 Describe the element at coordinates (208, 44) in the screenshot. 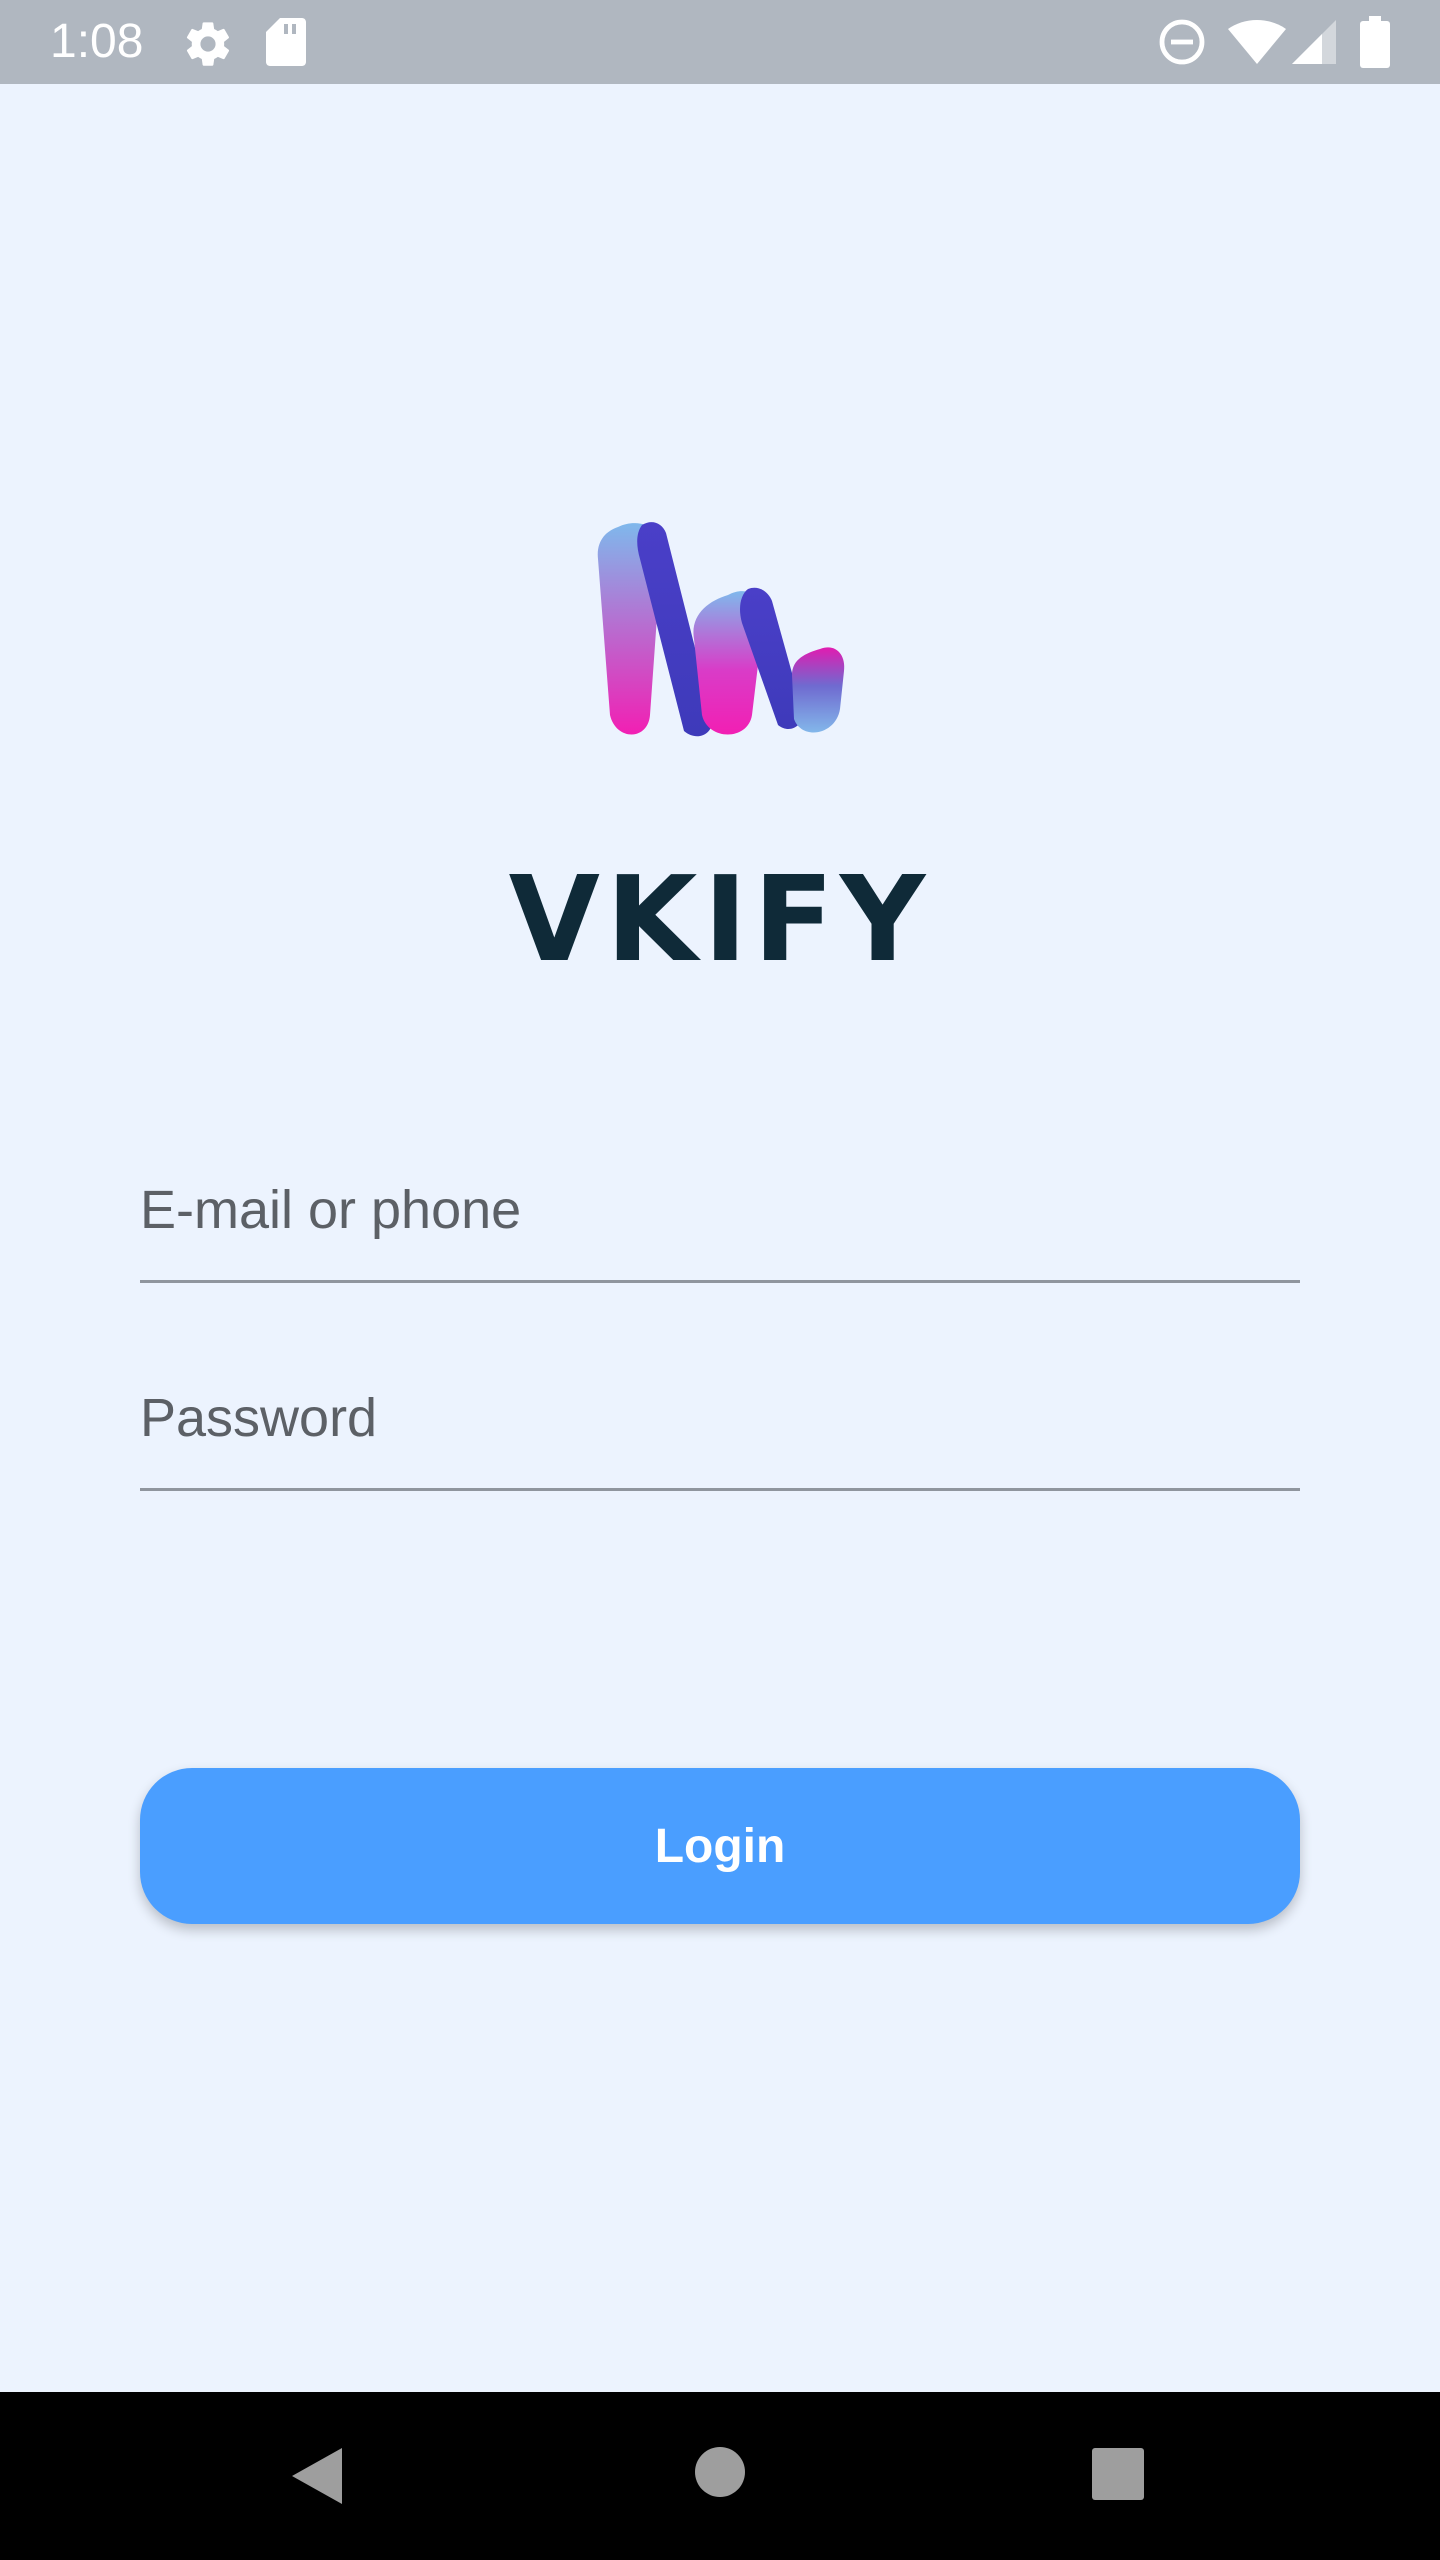

I see `gear-icon` at that location.